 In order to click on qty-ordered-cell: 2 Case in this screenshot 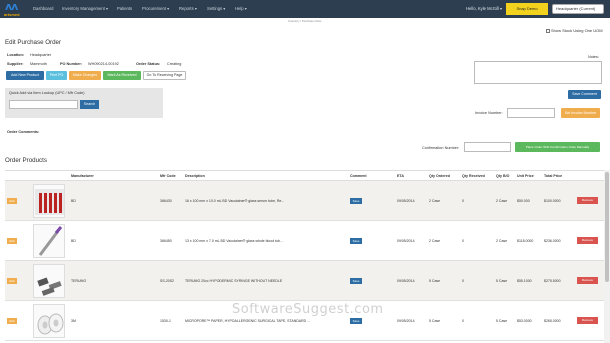, I will do `click(443, 200)`.